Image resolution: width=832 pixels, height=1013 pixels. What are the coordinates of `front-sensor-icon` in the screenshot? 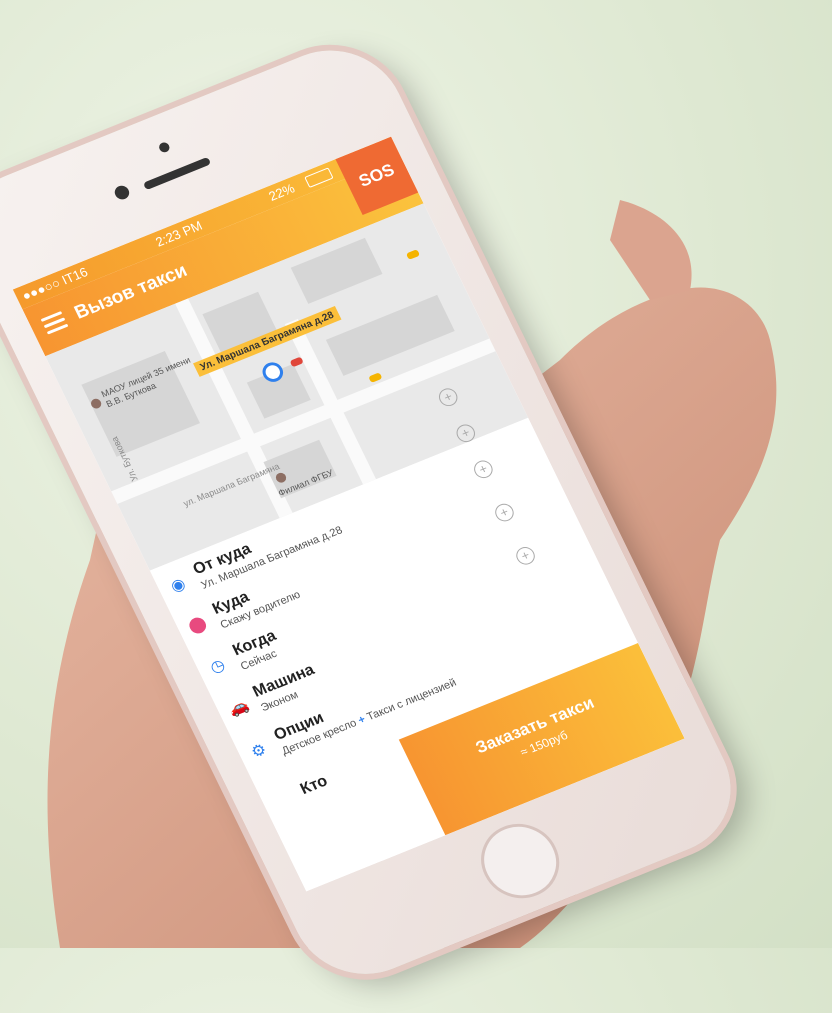 It's located at (164, 147).